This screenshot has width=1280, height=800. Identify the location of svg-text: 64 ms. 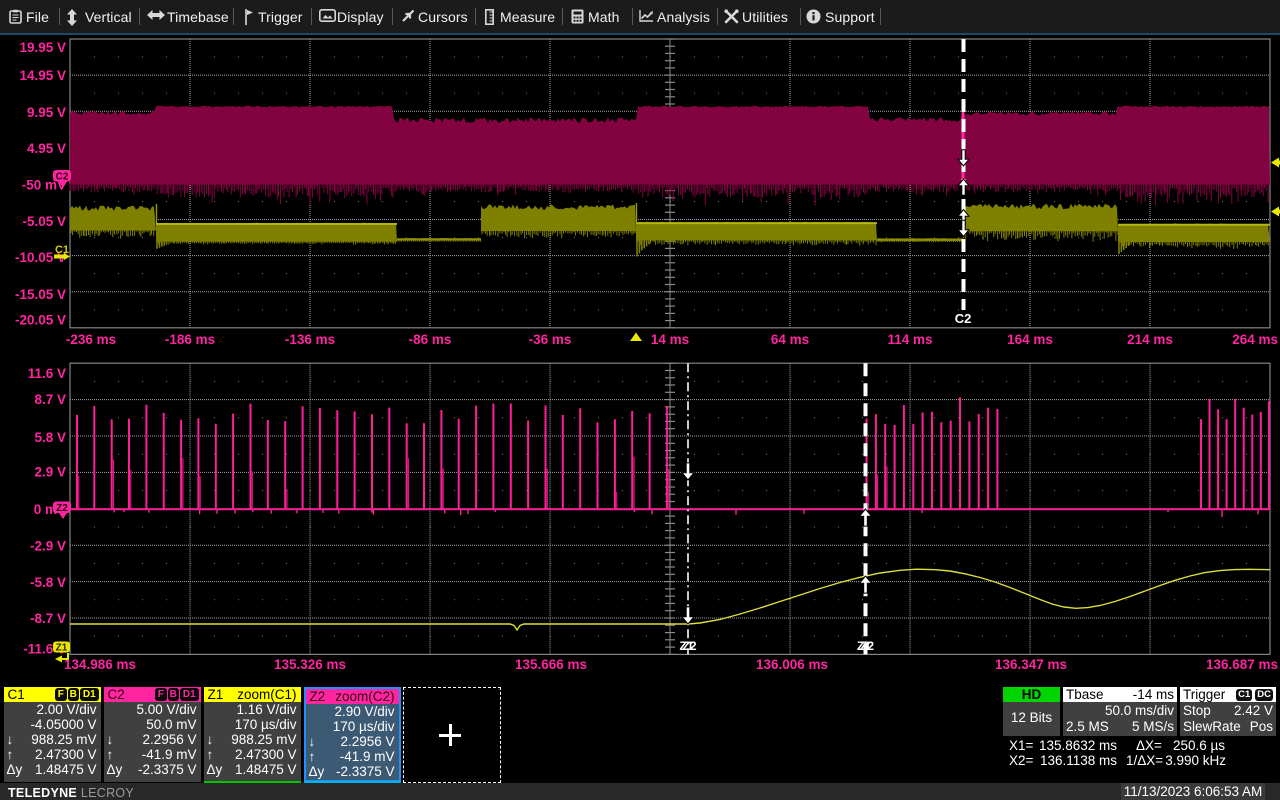
(790, 339).